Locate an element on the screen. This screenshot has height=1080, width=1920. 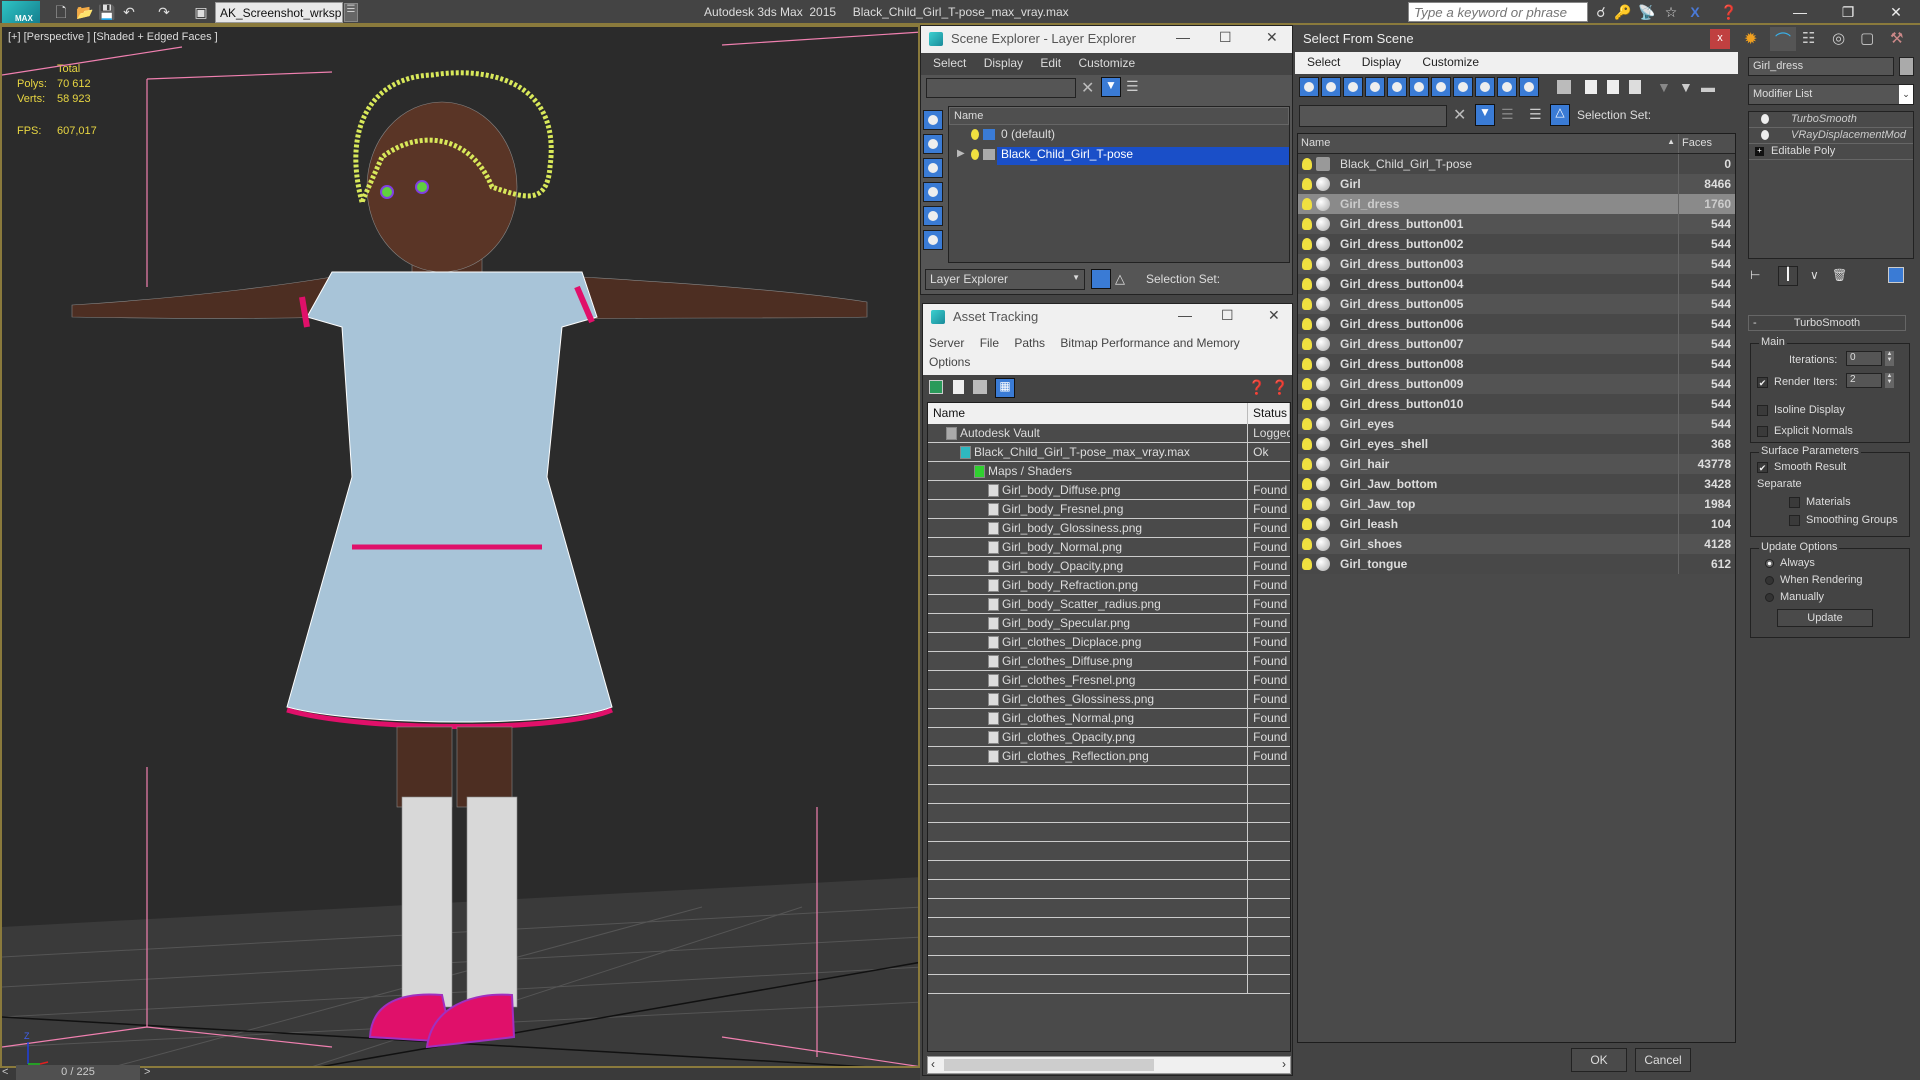
render-iters-checkbox-row: ✔ Render Iters: is located at coordinates (1797, 382).